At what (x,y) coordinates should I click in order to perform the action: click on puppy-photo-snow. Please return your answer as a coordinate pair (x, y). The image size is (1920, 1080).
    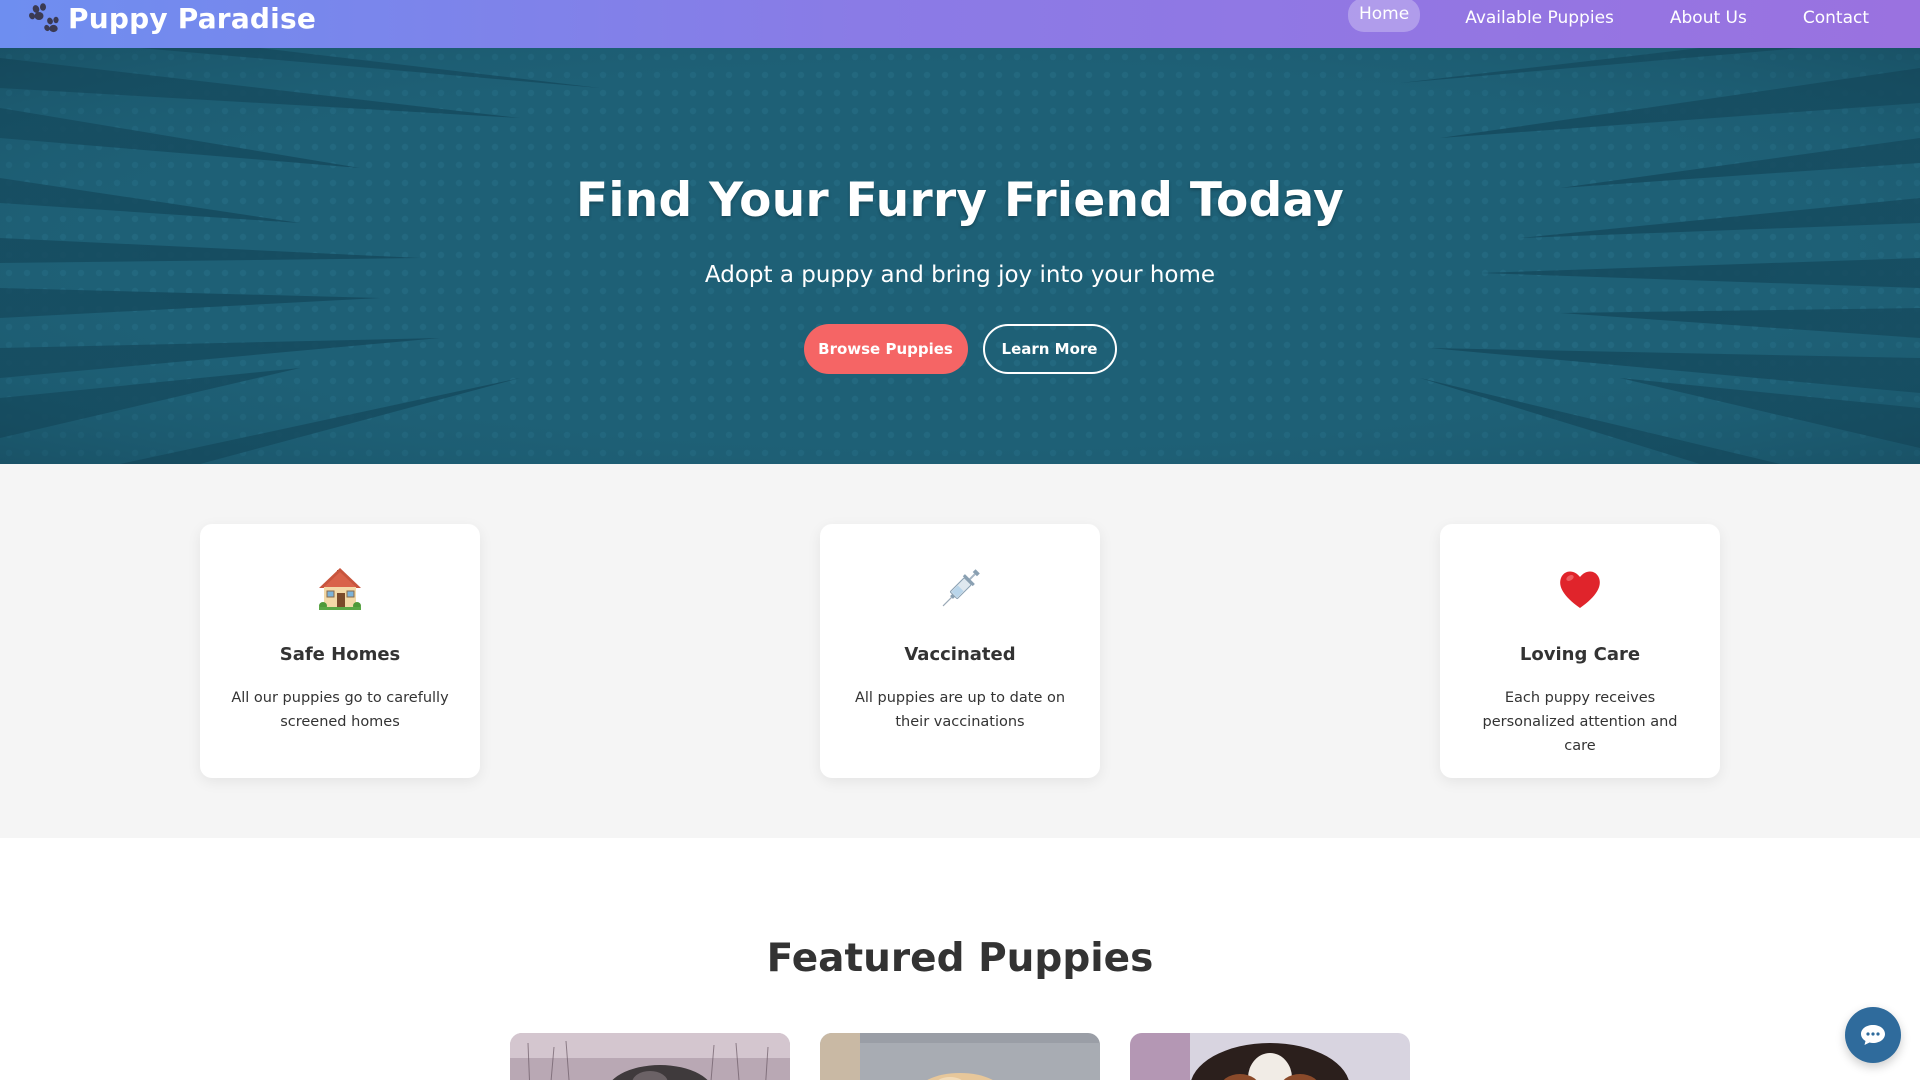
    Looking at the image, I should click on (650, 1056).